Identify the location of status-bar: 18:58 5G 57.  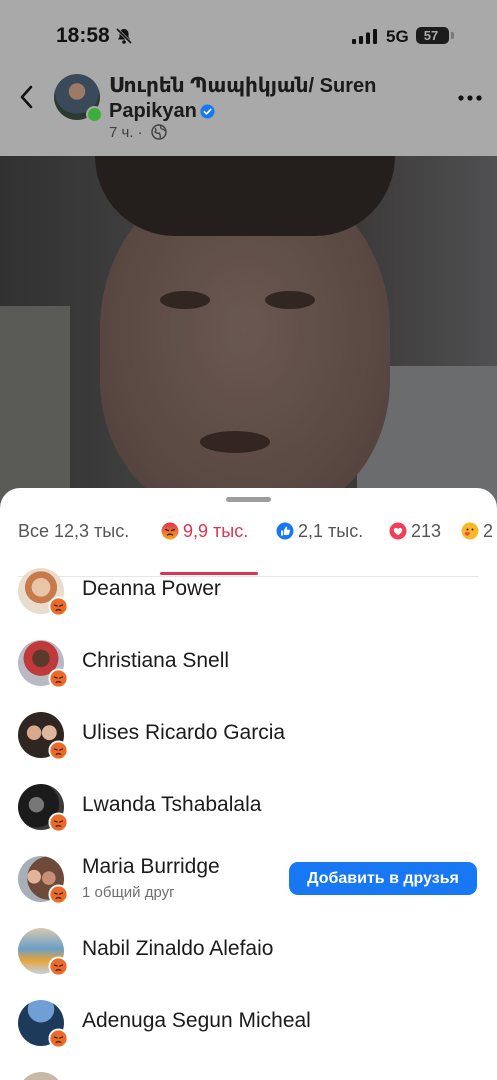
(248, 35).